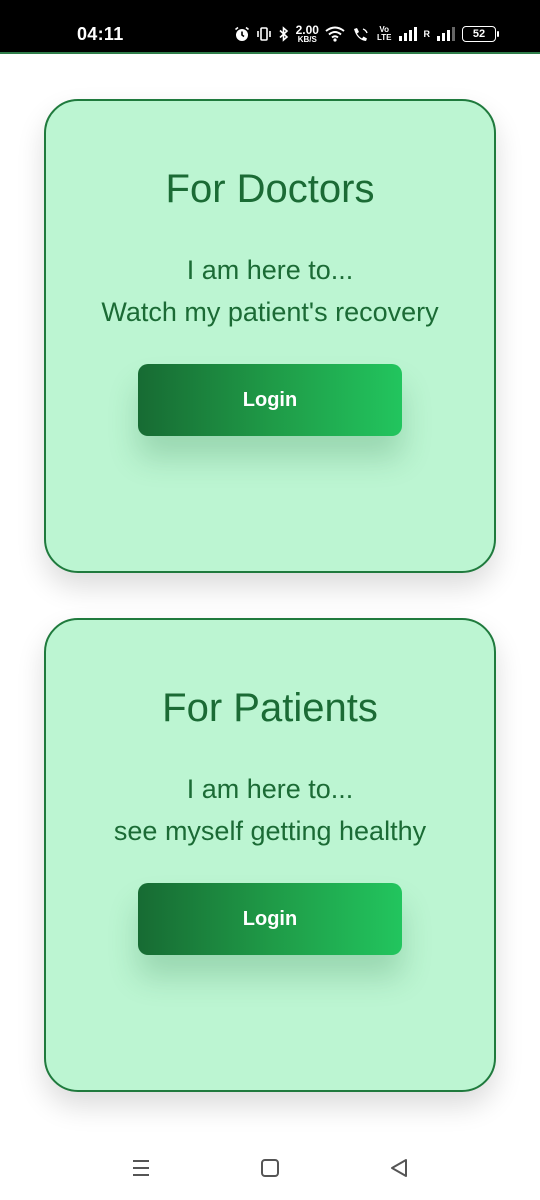 The image size is (540, 1200). What do you see at coordinates (141, 1168) in the screenshot?
I see `recent-apps-icon` at bounding box center [141, 1168].